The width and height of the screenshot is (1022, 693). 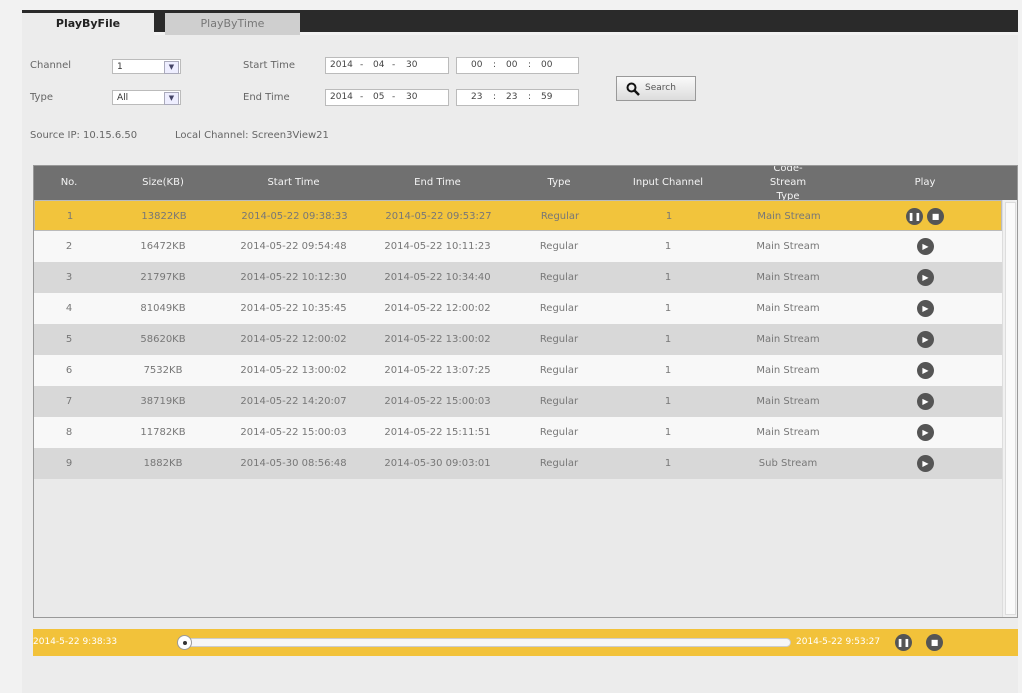 I want to click on source-ip: Source IP: 10.15.6.50, so click(x=84, y=135).